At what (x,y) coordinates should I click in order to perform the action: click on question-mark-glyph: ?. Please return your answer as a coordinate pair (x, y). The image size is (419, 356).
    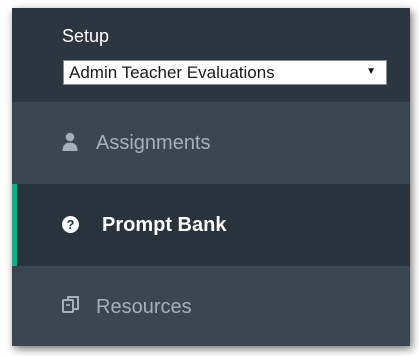
    Looking at the image, I should click on (70, 224).